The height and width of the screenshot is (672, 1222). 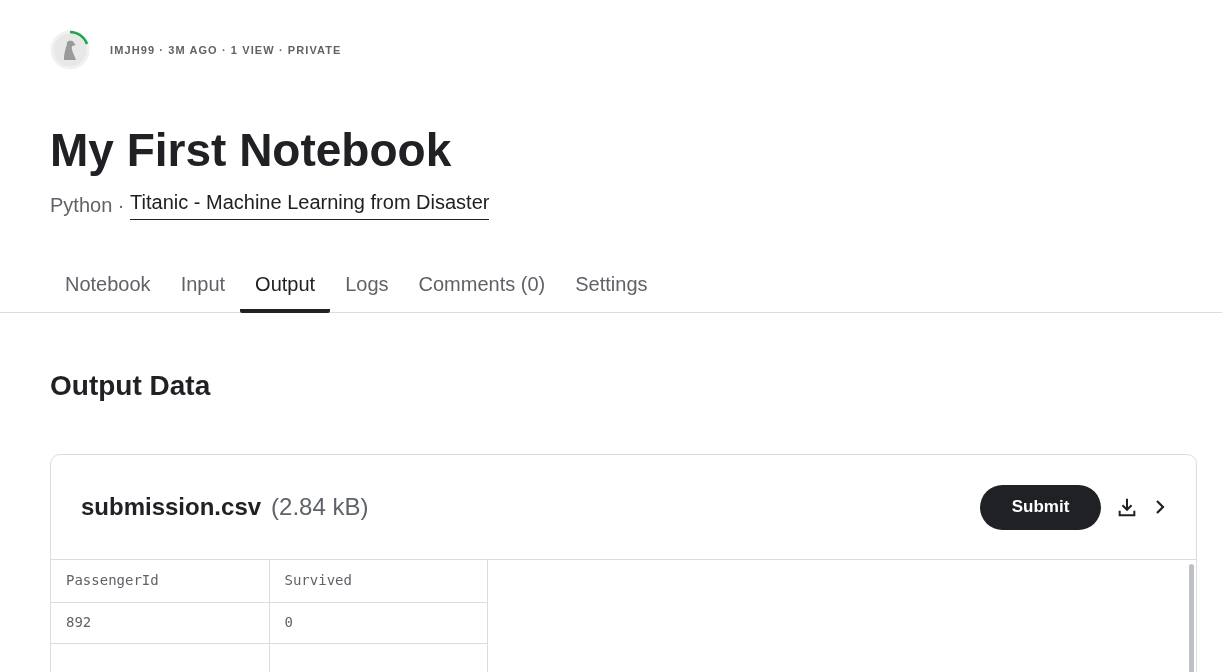 I want to click on tab: Settings, so click(x=611, y=284).